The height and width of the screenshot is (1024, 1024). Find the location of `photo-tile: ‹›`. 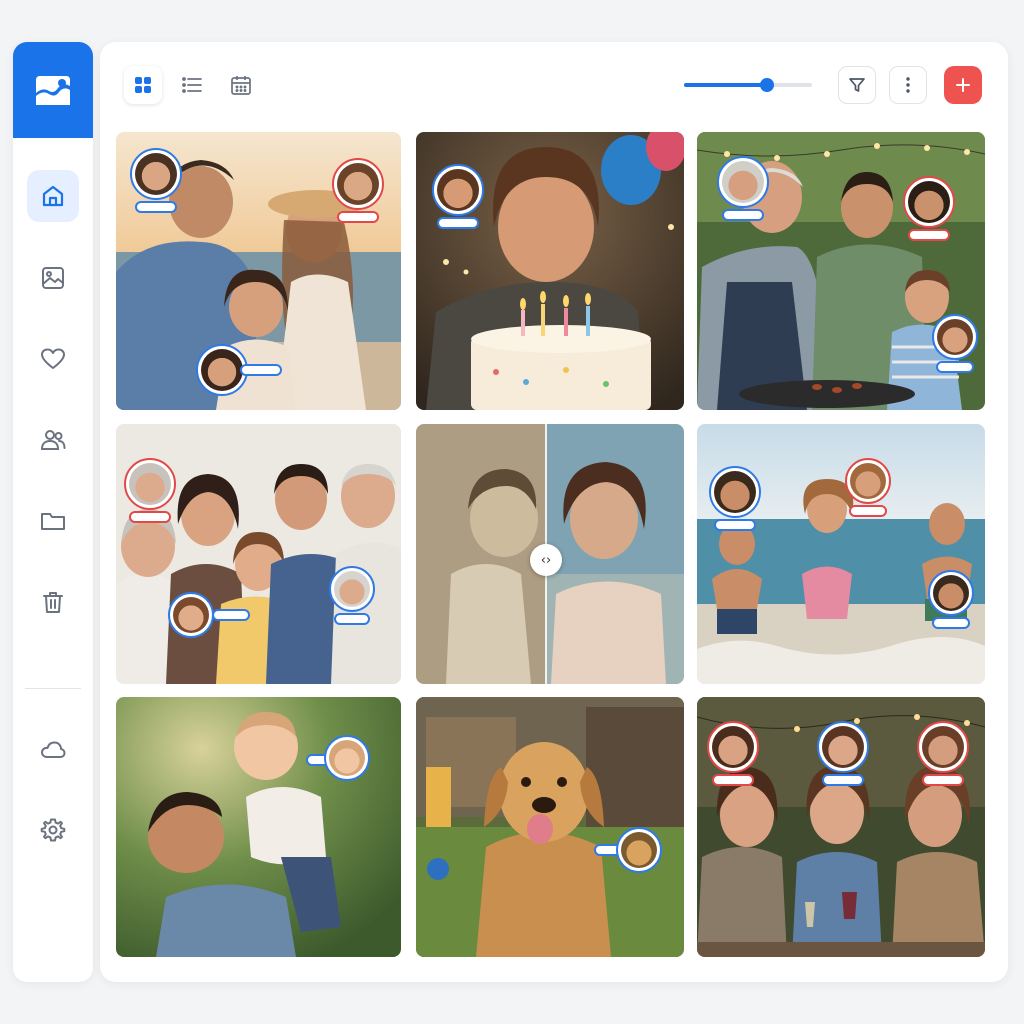

photo-tile: ‹› is located at coordinates (550, 554).